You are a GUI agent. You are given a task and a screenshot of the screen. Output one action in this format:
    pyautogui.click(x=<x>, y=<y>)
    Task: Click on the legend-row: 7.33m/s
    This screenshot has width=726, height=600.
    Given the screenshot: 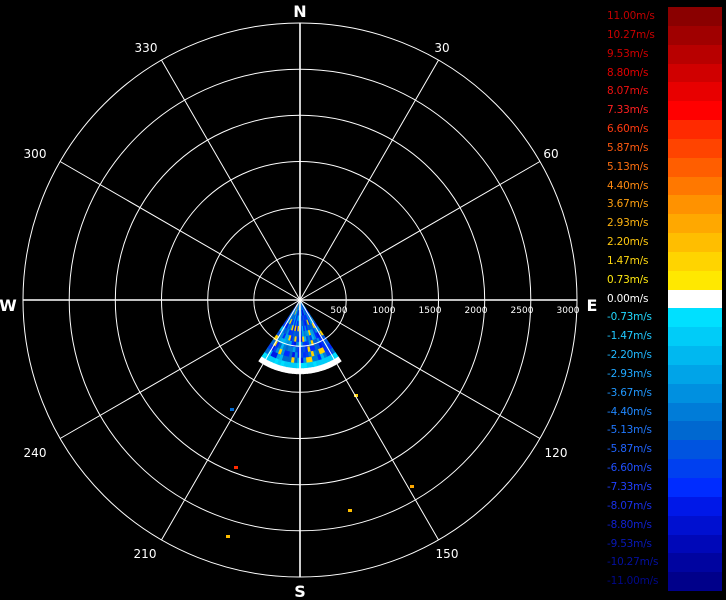 What is the action you would take?
    pyautogui.click(x=664, y=111)
    